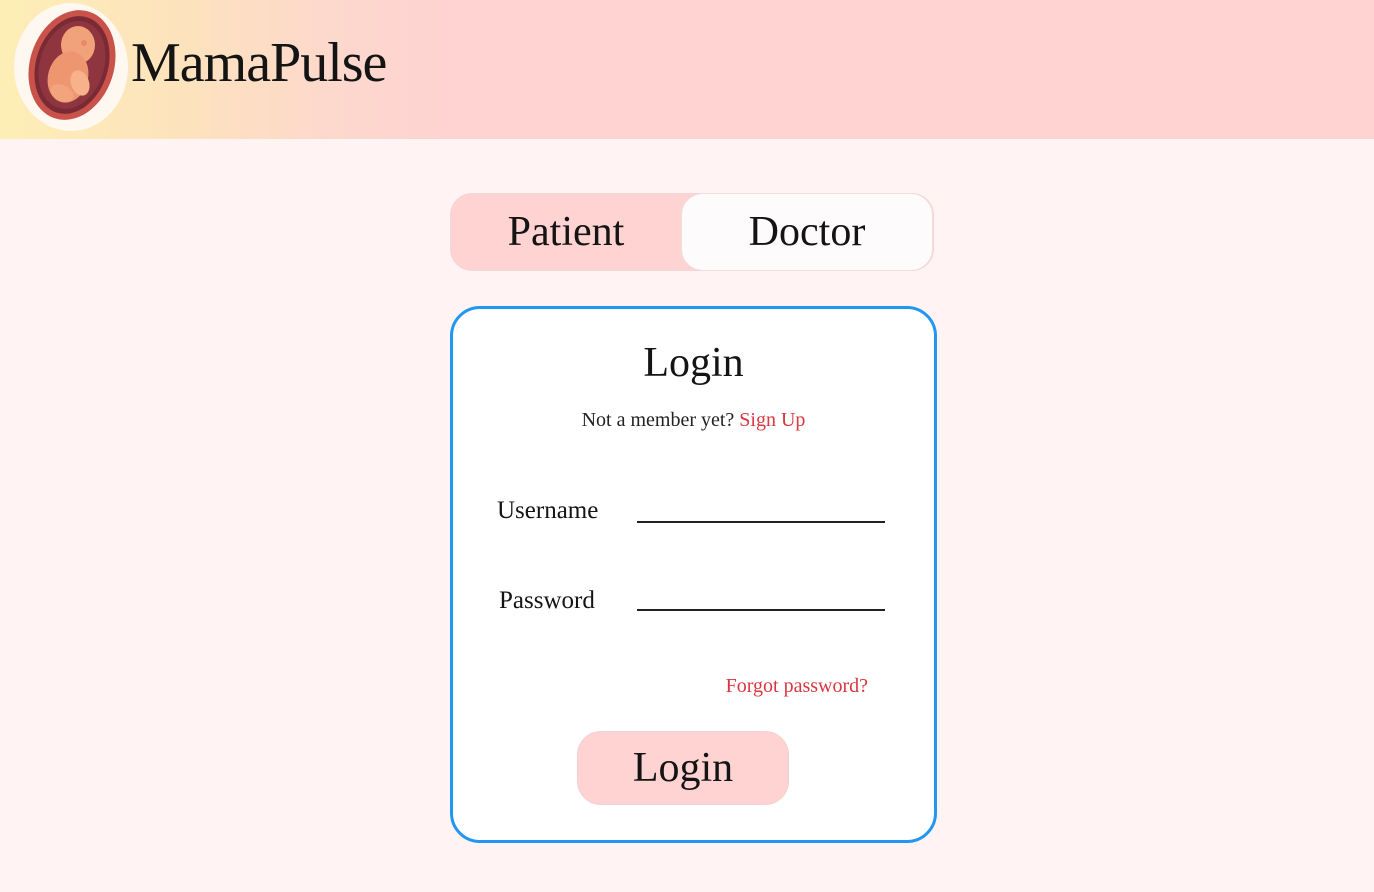 The width and height of the screenshot is (1374, 892). Describe the element at coordinates (797, 686) in the screenshot. I see `forgot-password-link: Forgot password?` at that location.